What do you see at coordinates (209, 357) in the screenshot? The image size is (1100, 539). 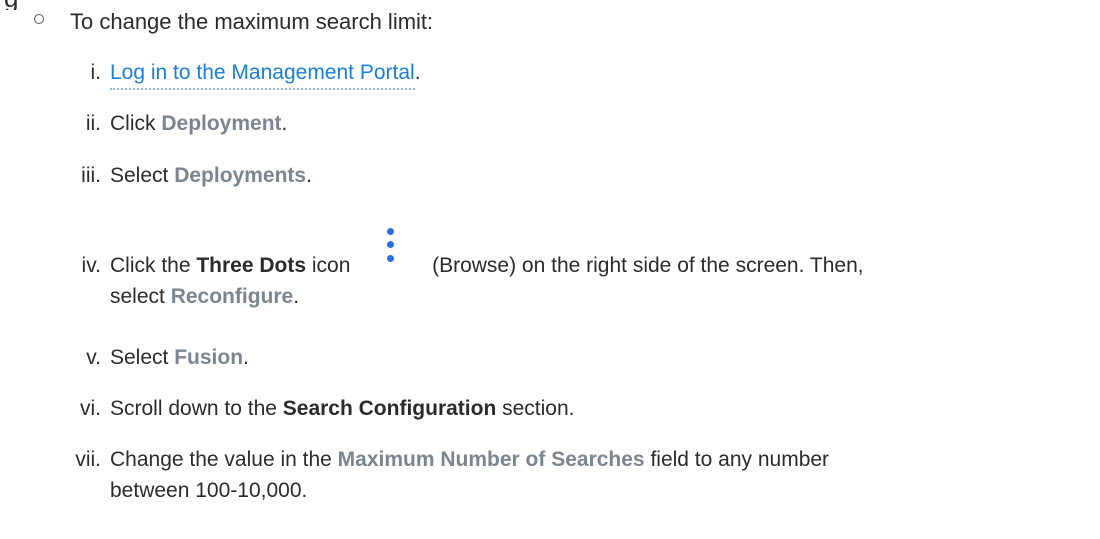 I see `ui-term-fusion: Fusion` at bounding box center [209, 357].